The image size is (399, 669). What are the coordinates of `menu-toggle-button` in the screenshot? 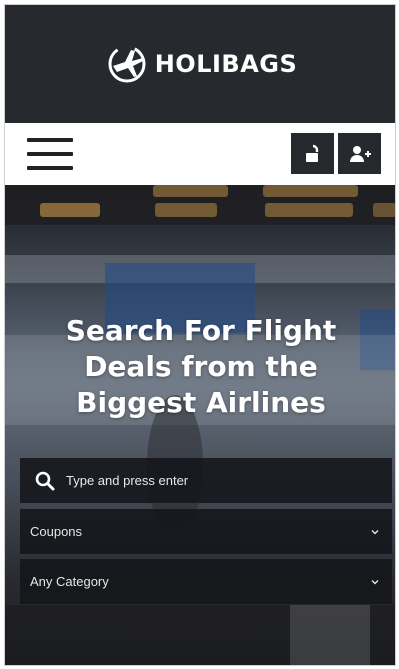 It's located at (50, 154).